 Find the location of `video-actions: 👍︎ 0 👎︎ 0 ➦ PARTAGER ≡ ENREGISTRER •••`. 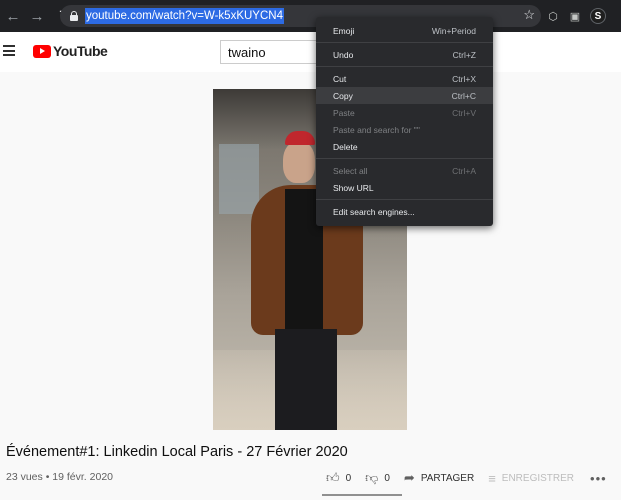

video-actions: 👍︎ 0 👎︎ 0 ➦ PARTAGER ≡ ENREGISTRER ••• is located at coordinates (466, 478).